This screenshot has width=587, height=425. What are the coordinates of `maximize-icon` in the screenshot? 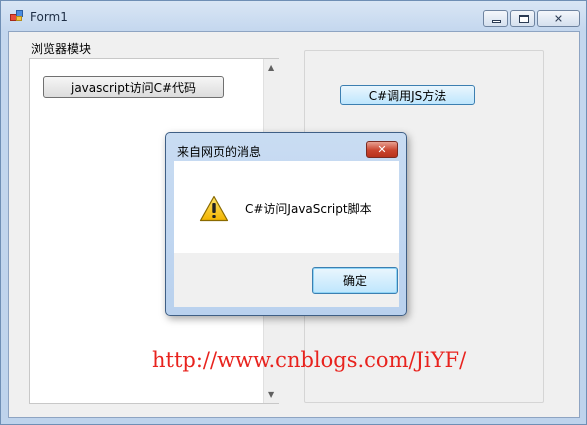 It's located at (524, 19).